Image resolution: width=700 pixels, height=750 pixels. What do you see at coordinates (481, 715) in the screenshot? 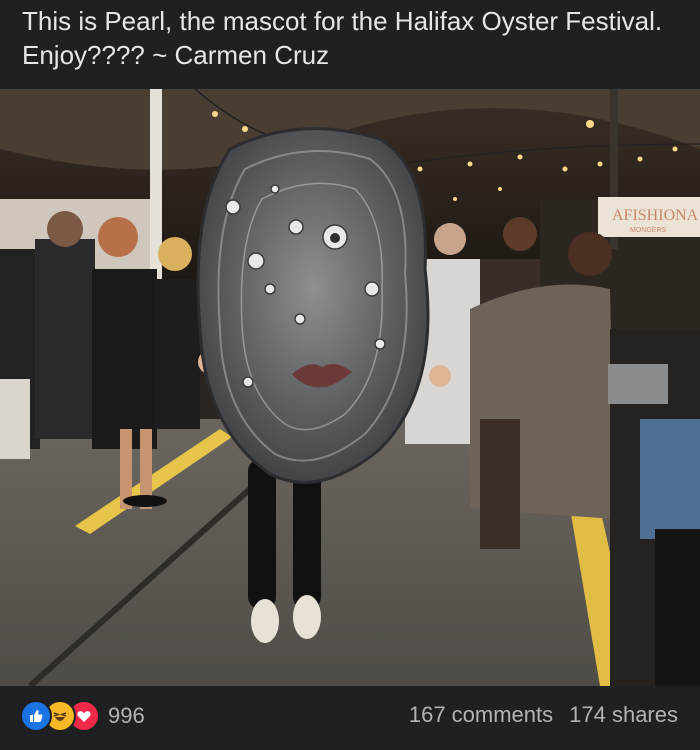
I see `comments-link: 167 comments` at bounding box center [481, 715].